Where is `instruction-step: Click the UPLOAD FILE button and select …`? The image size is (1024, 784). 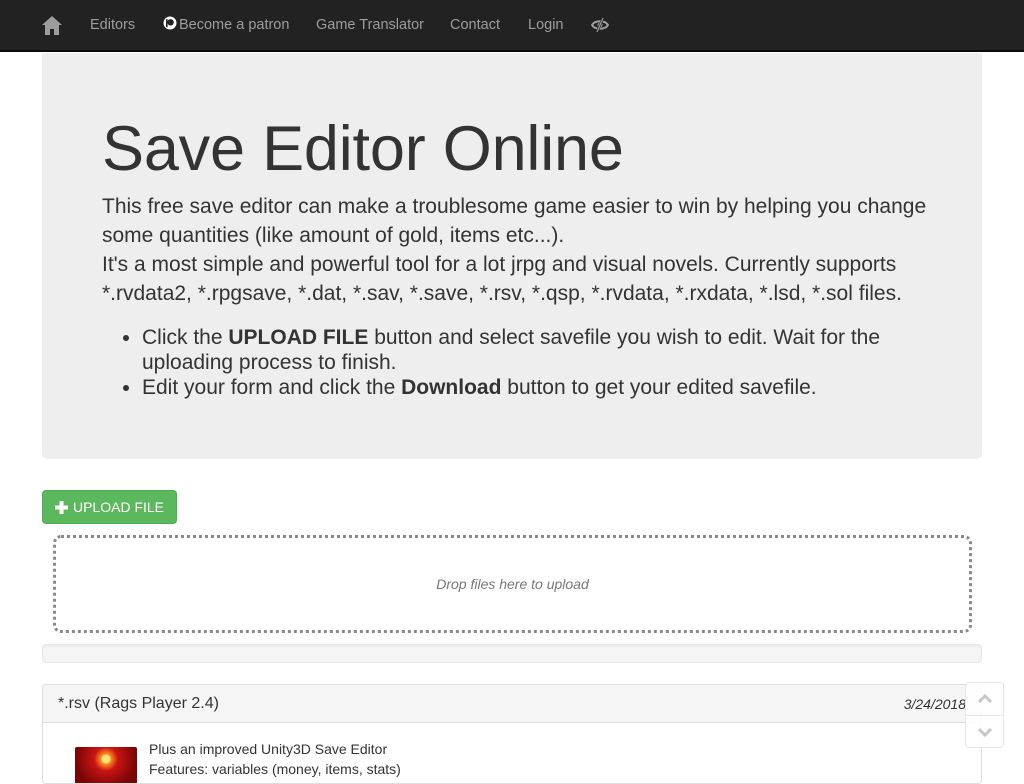 instruction-step: Click the UPLOAD FILE button and select … is located at coordinates (522, 350).